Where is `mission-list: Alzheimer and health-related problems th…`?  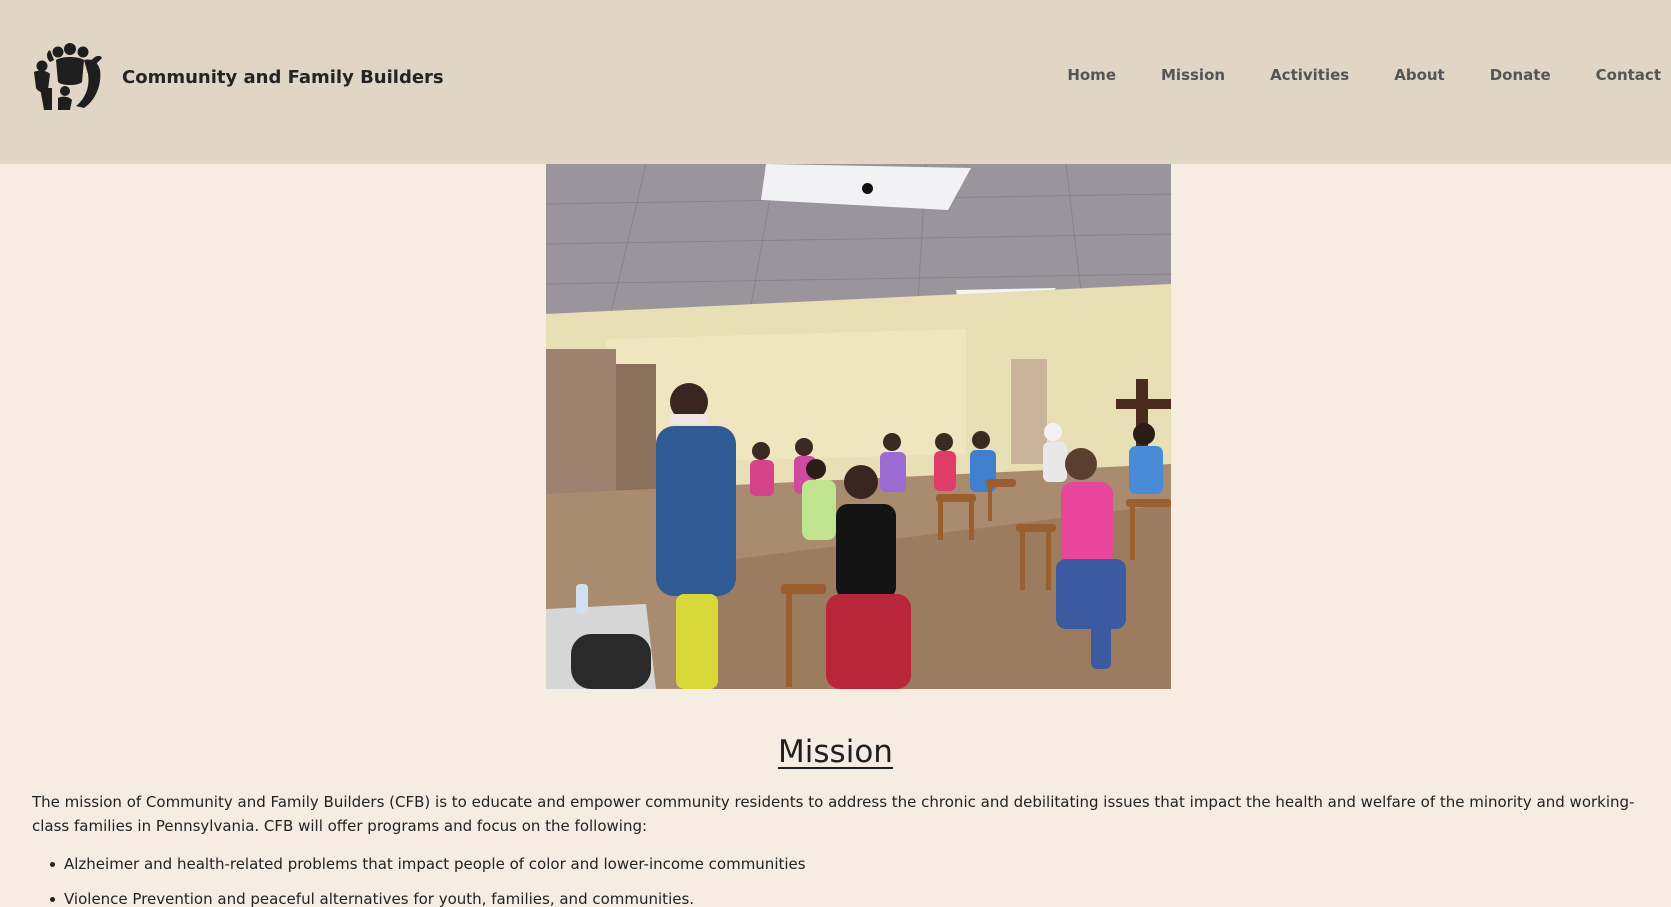
mission-list: Alzheimer and health-related problems th… is located at coordinates (832, 879).